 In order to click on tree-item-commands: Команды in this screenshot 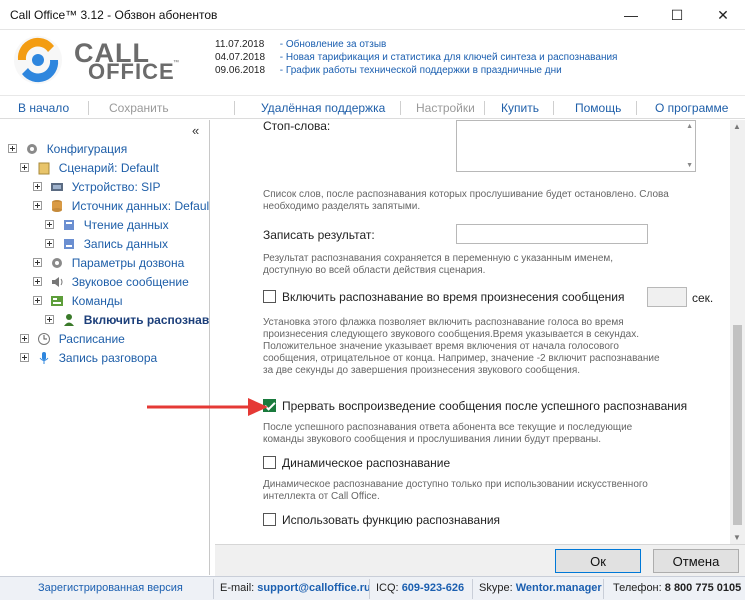, I will do `click(78, 301)`.